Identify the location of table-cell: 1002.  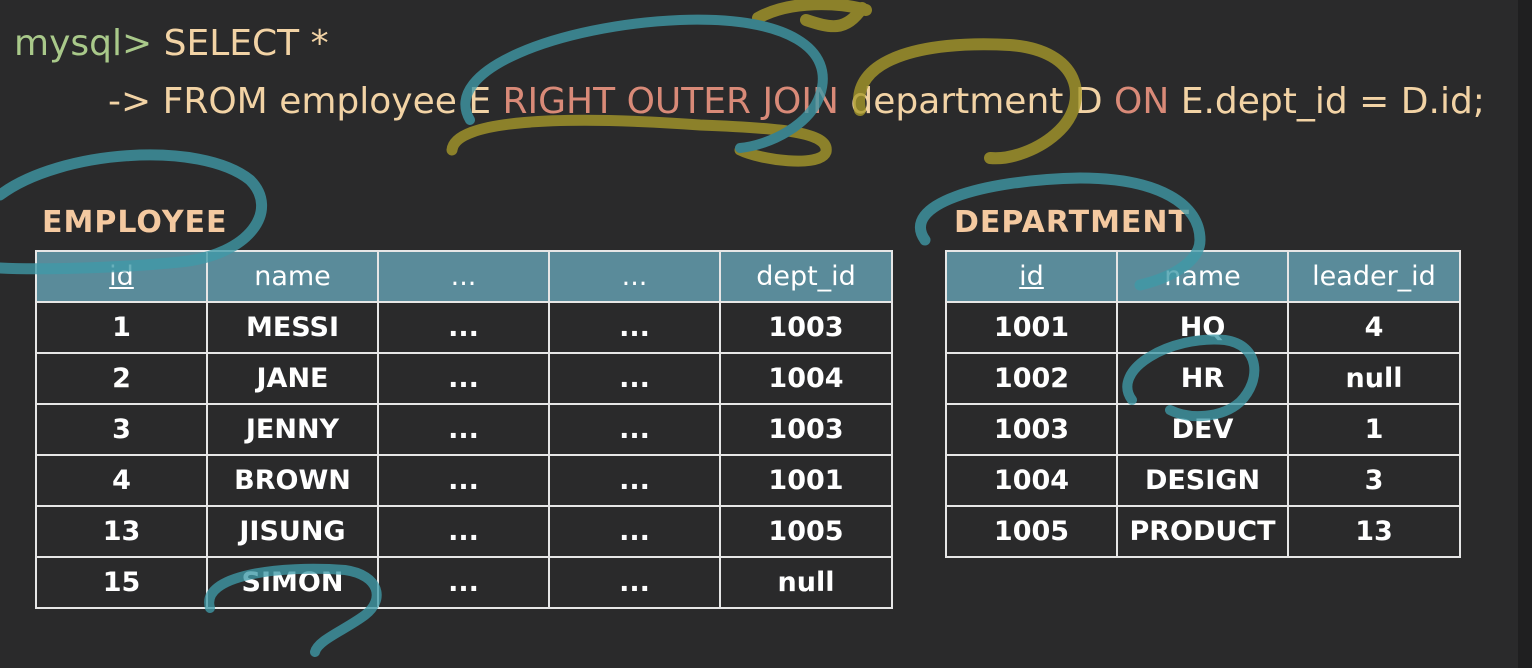
(1031, 378).